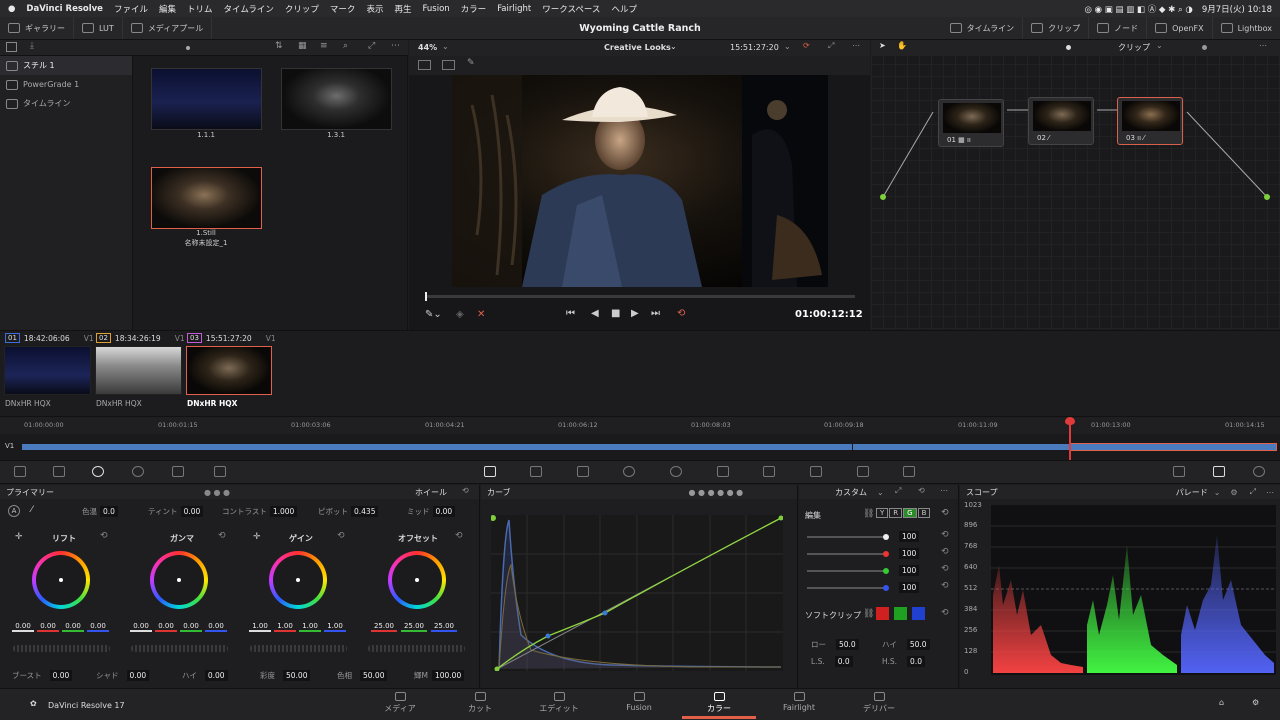 This screenshot has height=720, width=1280. Describe the element at coordinates (14, 511) in the screenshot. I see `auto-balance-icon: A` at that location.